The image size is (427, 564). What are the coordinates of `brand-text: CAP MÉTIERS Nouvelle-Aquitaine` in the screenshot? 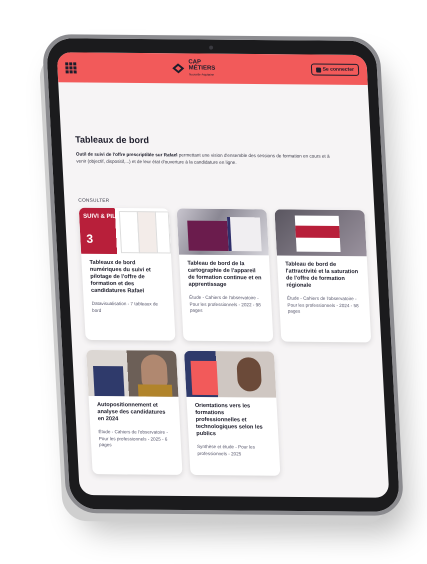 It's located at (202, 68).